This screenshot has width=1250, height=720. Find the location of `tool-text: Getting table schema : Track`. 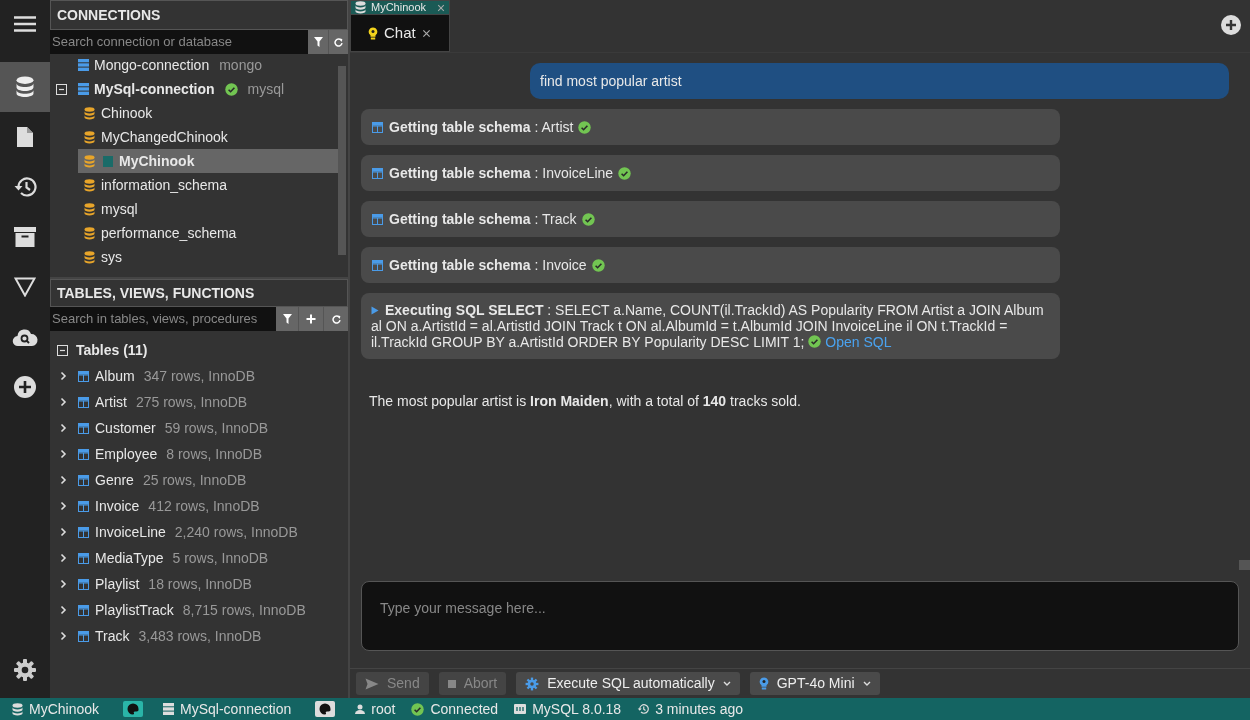

tool-text: Getting table schema : Track is located at coordinates (483, 219).